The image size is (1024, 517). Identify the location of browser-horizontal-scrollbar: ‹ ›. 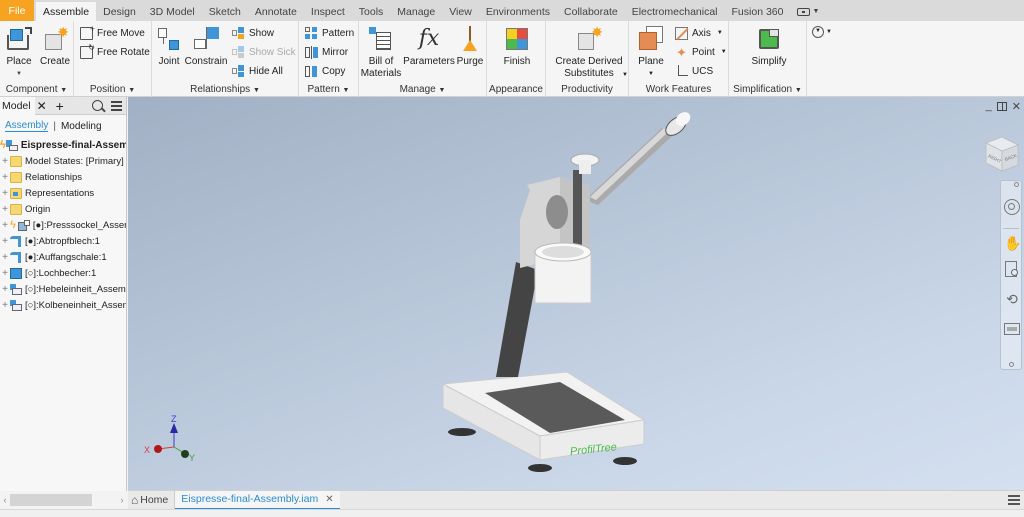
(63, 500).